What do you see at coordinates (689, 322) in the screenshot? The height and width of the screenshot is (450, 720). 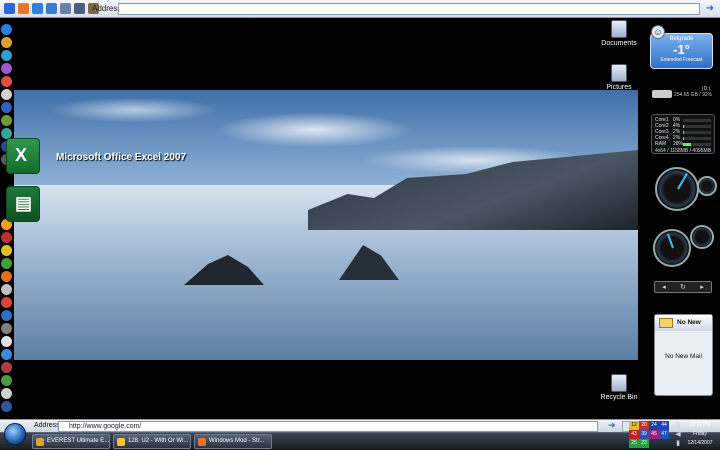 I see `mail-header-text: No New` at bounding box center [689, 322].